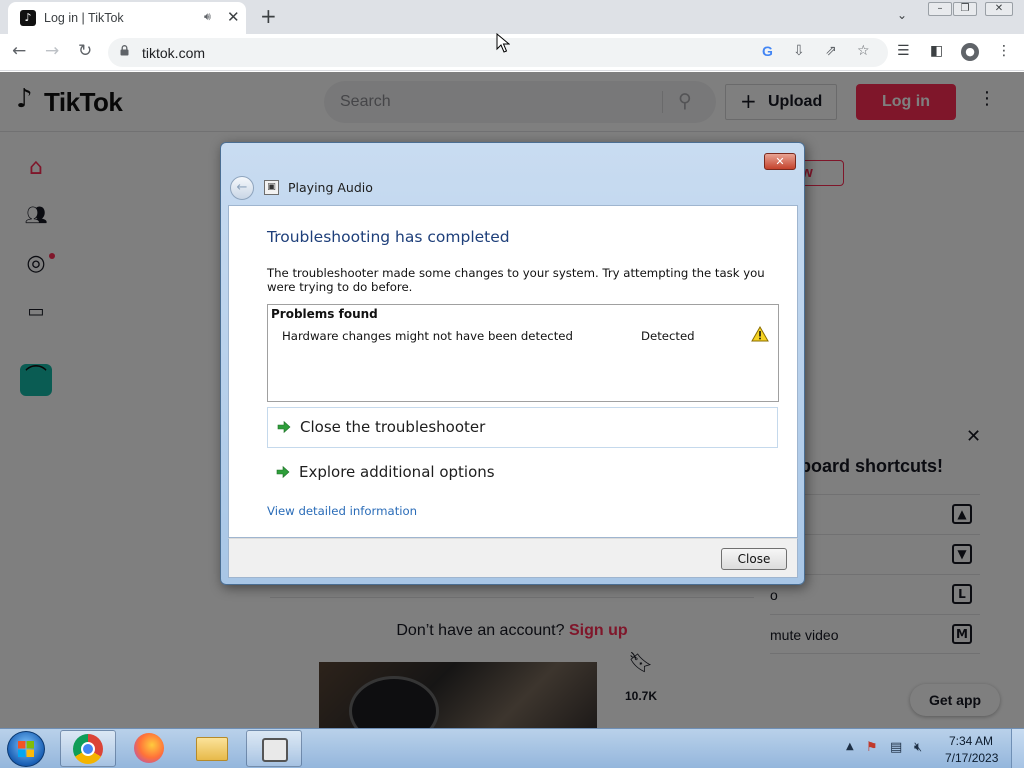  Describe the element at coordinates (896, 747) in the screenshot. I see `network-icon: ▤` at that location.